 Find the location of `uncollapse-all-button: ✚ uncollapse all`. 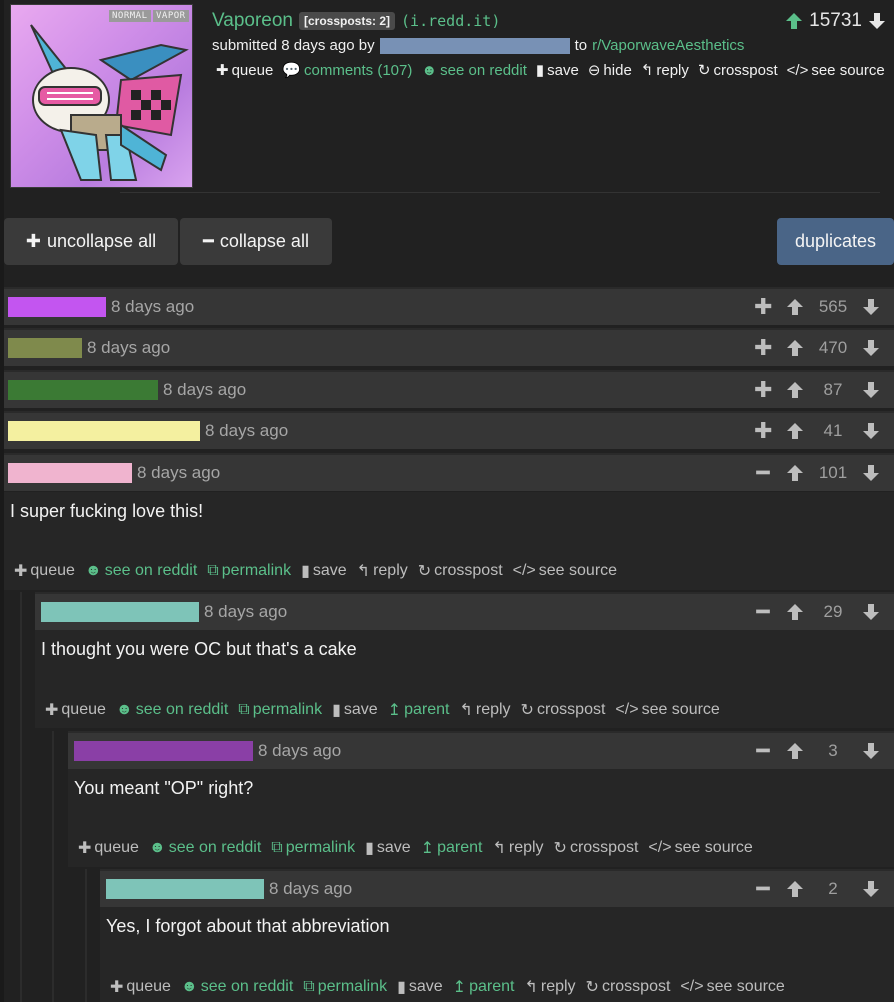

uncollapse-all-button: ✚ uncollapse all is located at coordinates (91, 241).